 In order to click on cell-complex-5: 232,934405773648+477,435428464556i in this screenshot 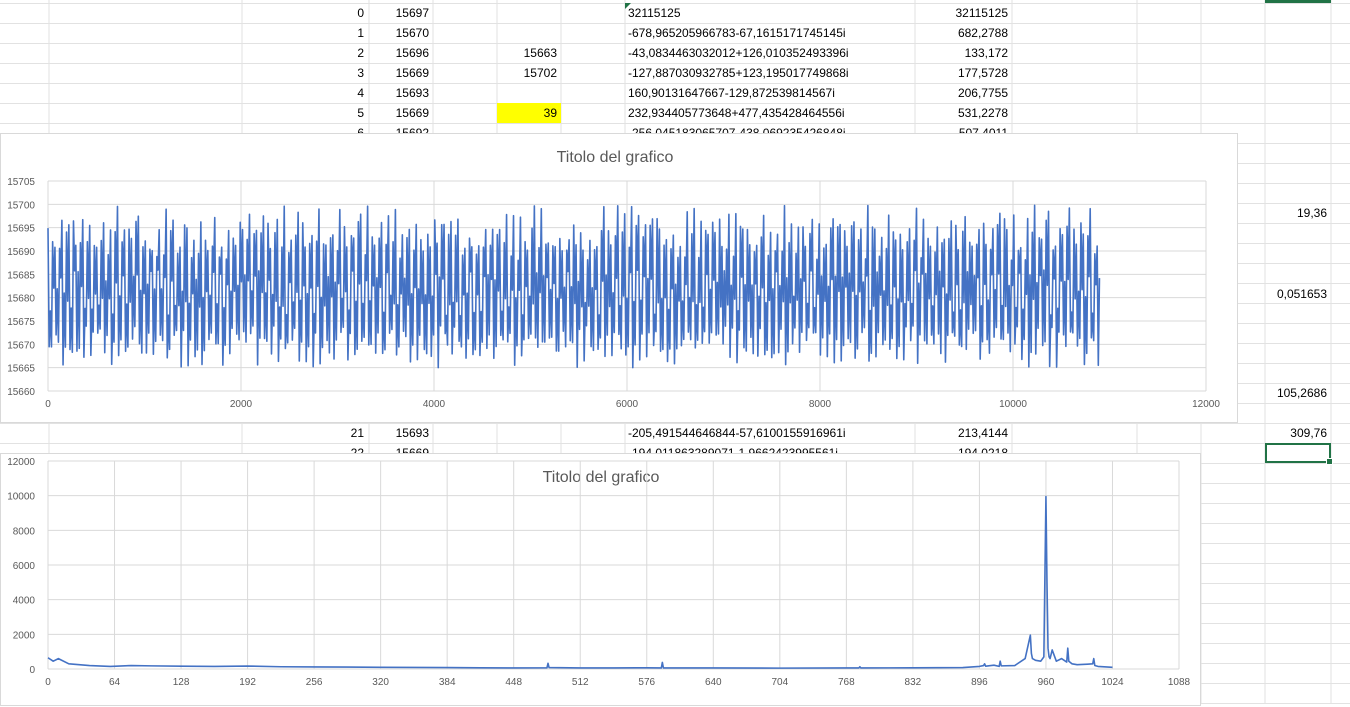, I will do `click(775, 113)`.